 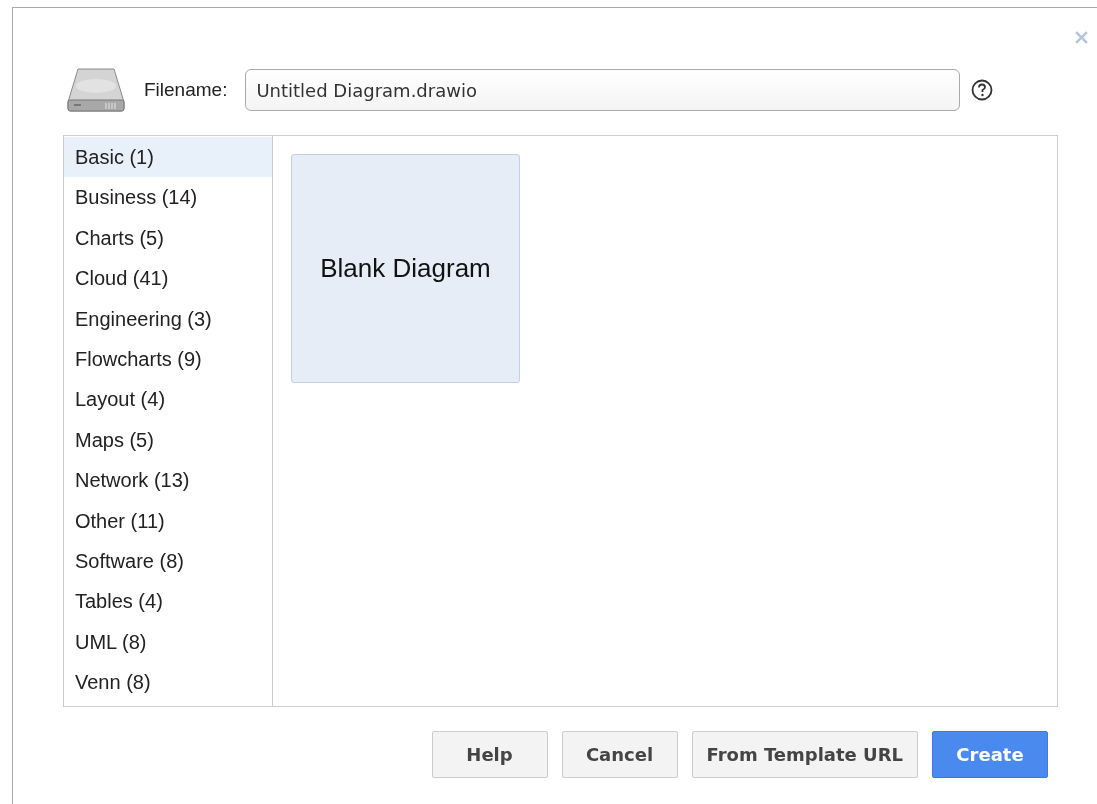 What do you see at coordinates (168, 238) in the screenshot?
I see `category-item: Charts (5)` at bounding box center [168, 238].